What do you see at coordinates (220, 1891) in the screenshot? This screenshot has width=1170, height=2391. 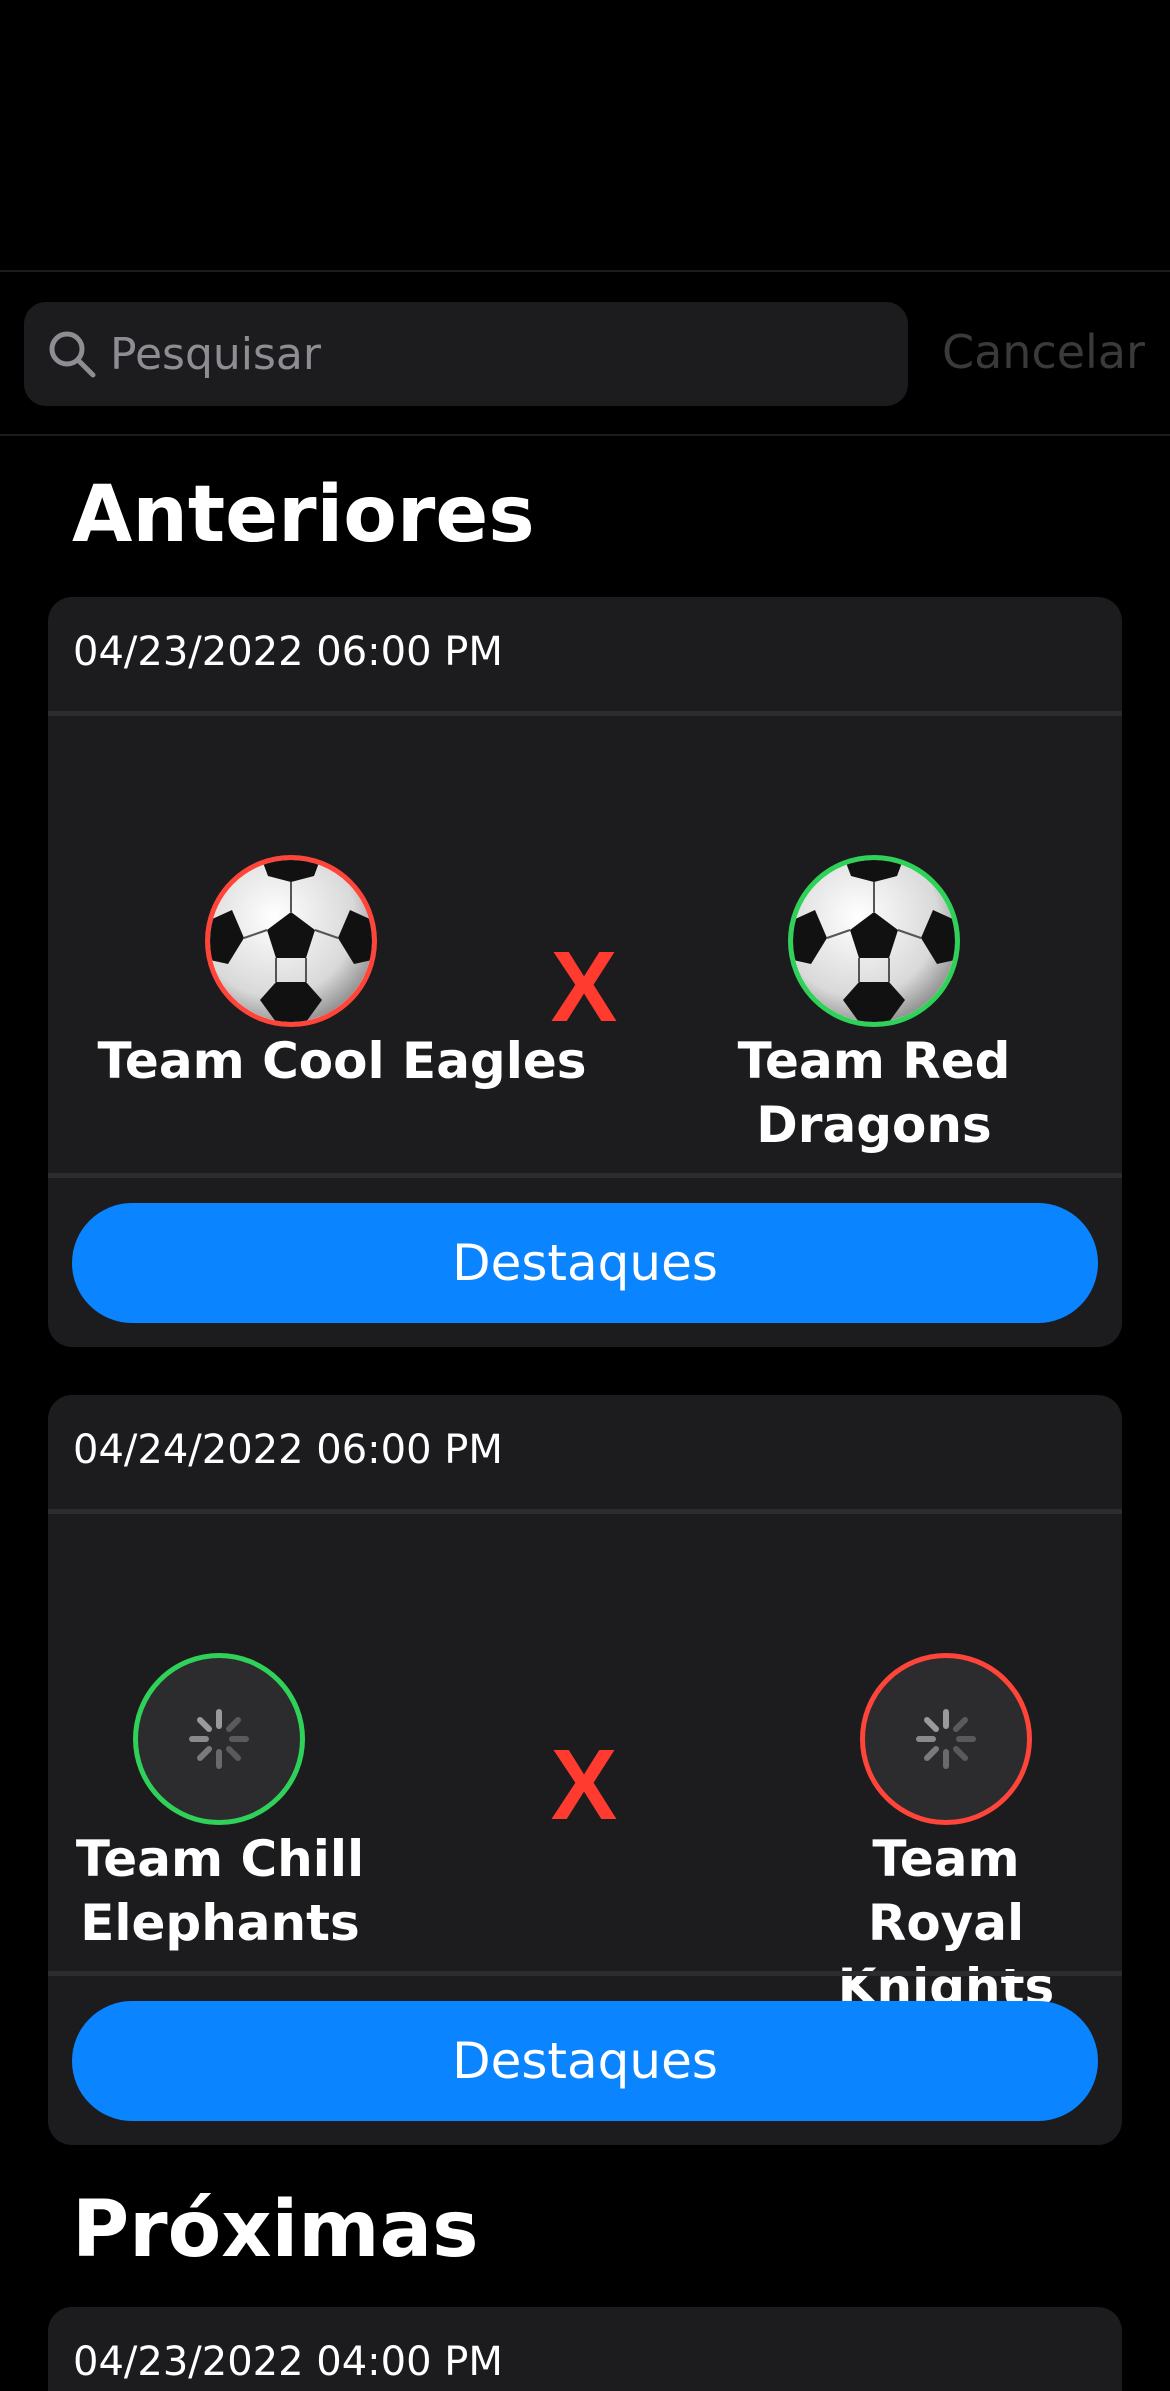 I see `team-name-home: Team Chill Elephants` at bounding box center [220, 1891].